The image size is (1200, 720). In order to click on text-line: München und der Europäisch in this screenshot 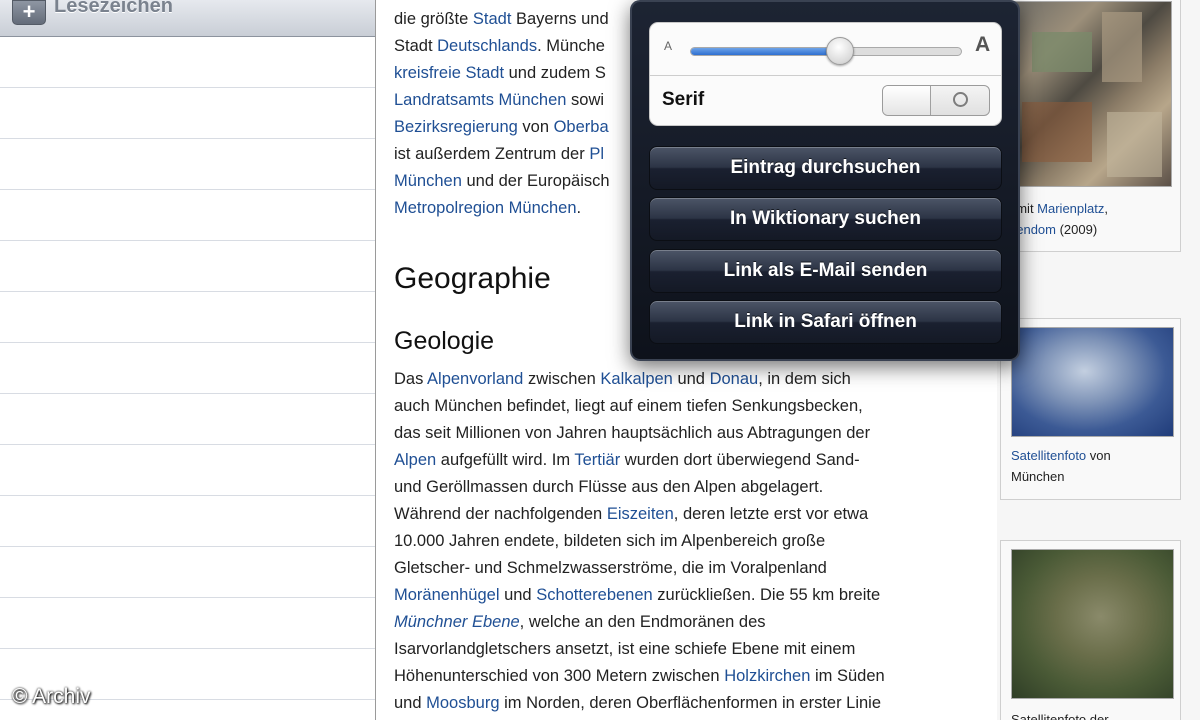, I will do `click(502, 181)`.